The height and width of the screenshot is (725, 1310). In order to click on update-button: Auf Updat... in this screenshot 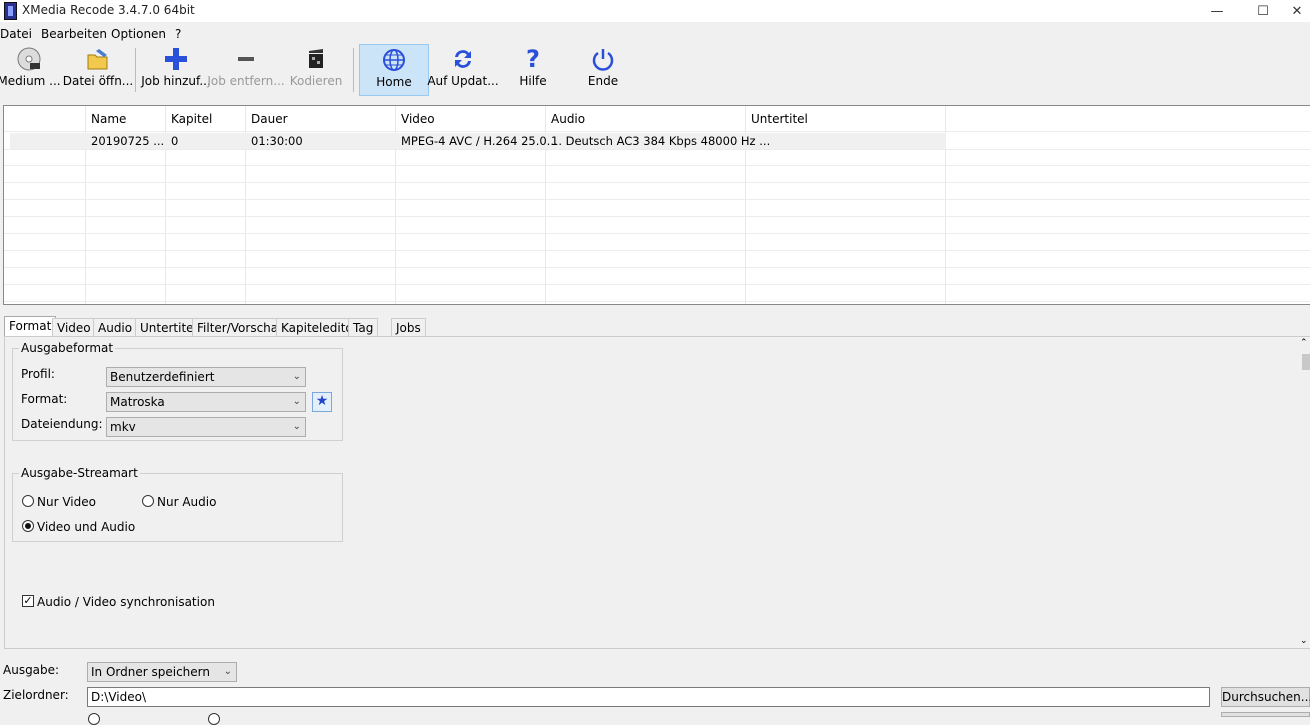, I will do `click(463, 69)`.